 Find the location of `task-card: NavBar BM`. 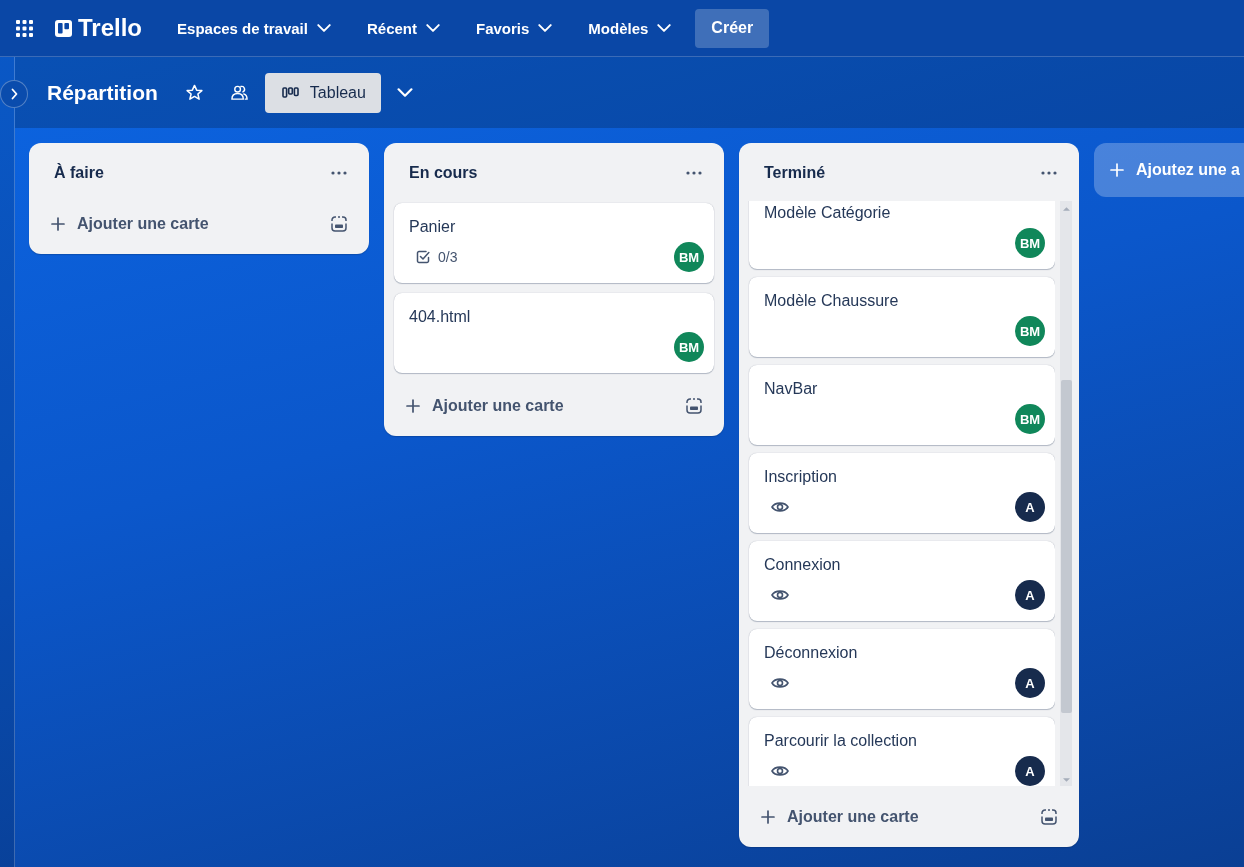

task-card: NavBar BM is located at coordinates (902, 405).